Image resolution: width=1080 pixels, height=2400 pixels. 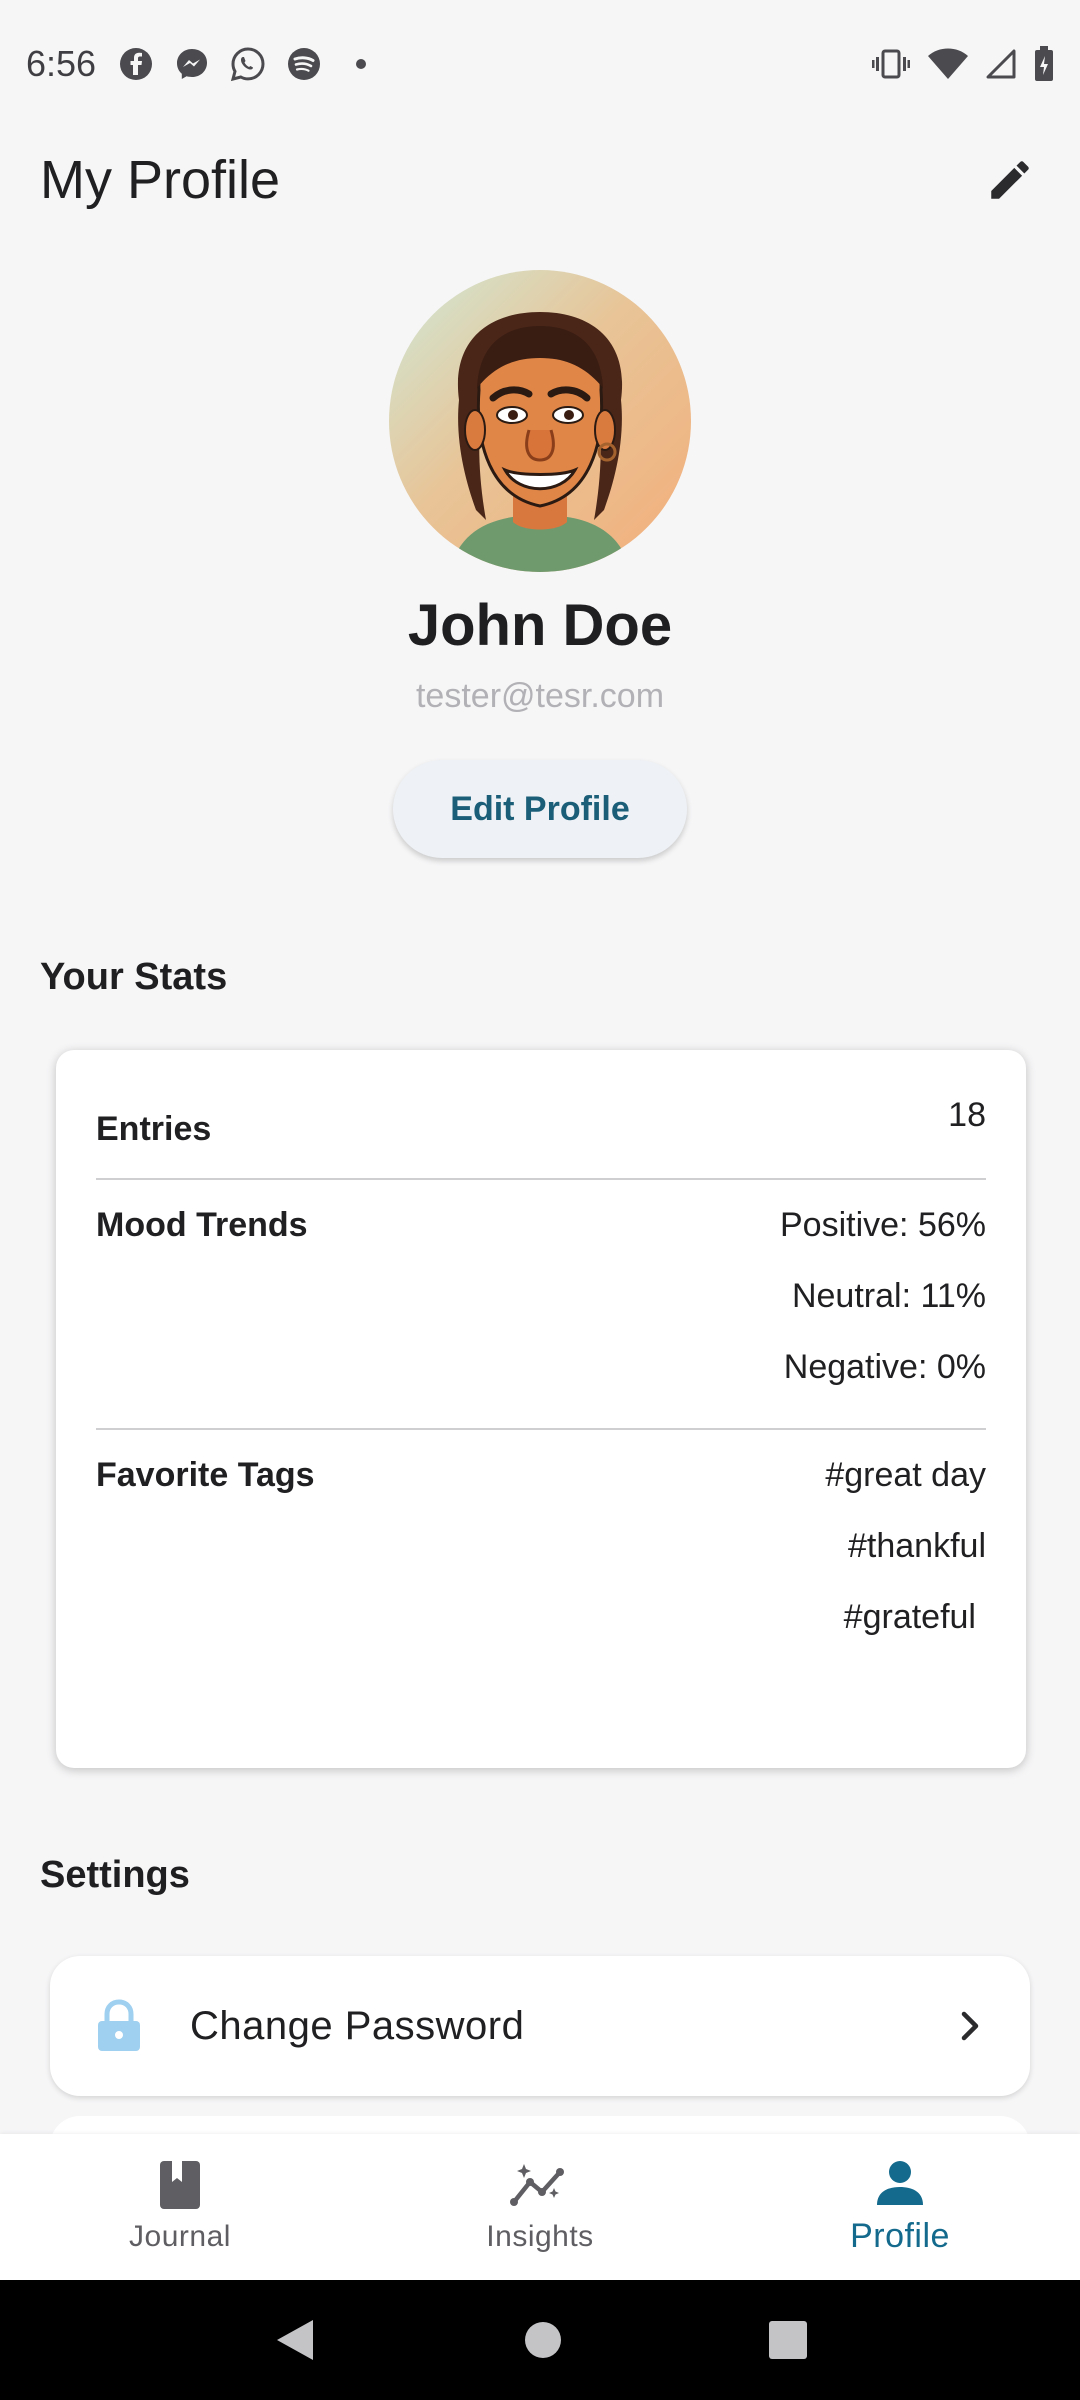 I want to click on settings-section-title: Settings, so click(x=115, y=1875).